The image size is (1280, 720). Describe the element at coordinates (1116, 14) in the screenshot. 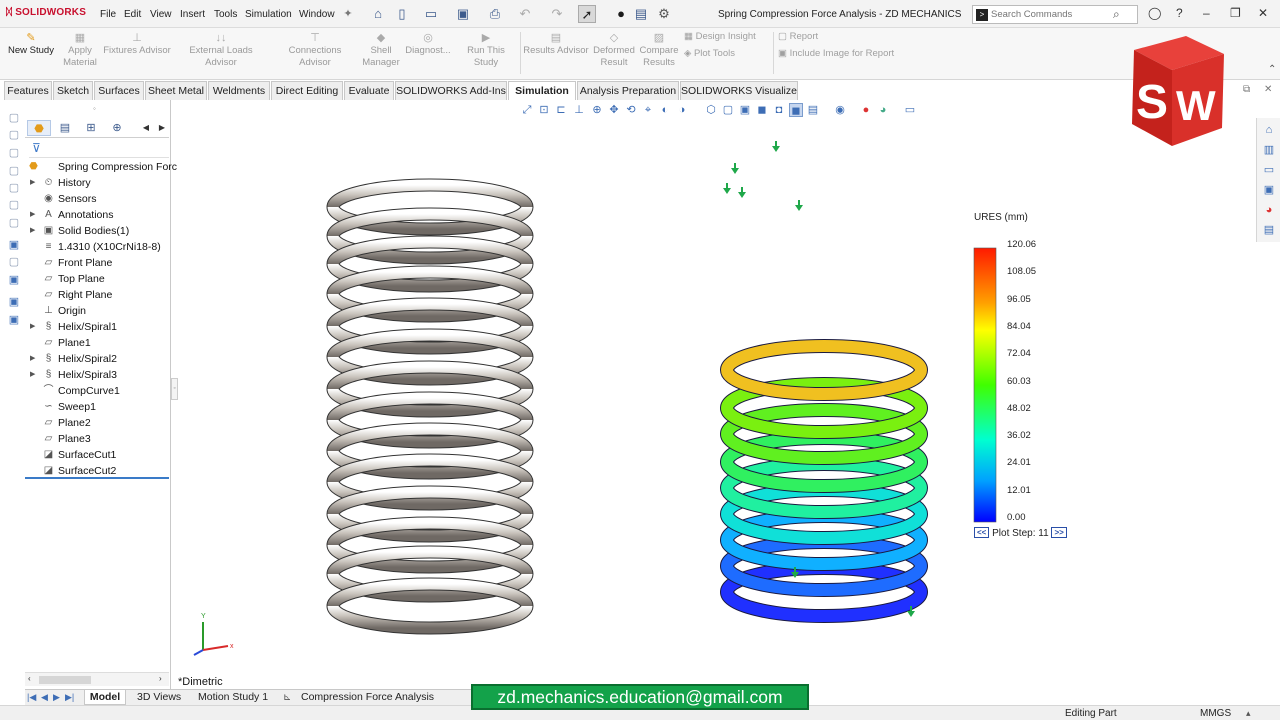

I see `search-icon: ⌕` at that location.